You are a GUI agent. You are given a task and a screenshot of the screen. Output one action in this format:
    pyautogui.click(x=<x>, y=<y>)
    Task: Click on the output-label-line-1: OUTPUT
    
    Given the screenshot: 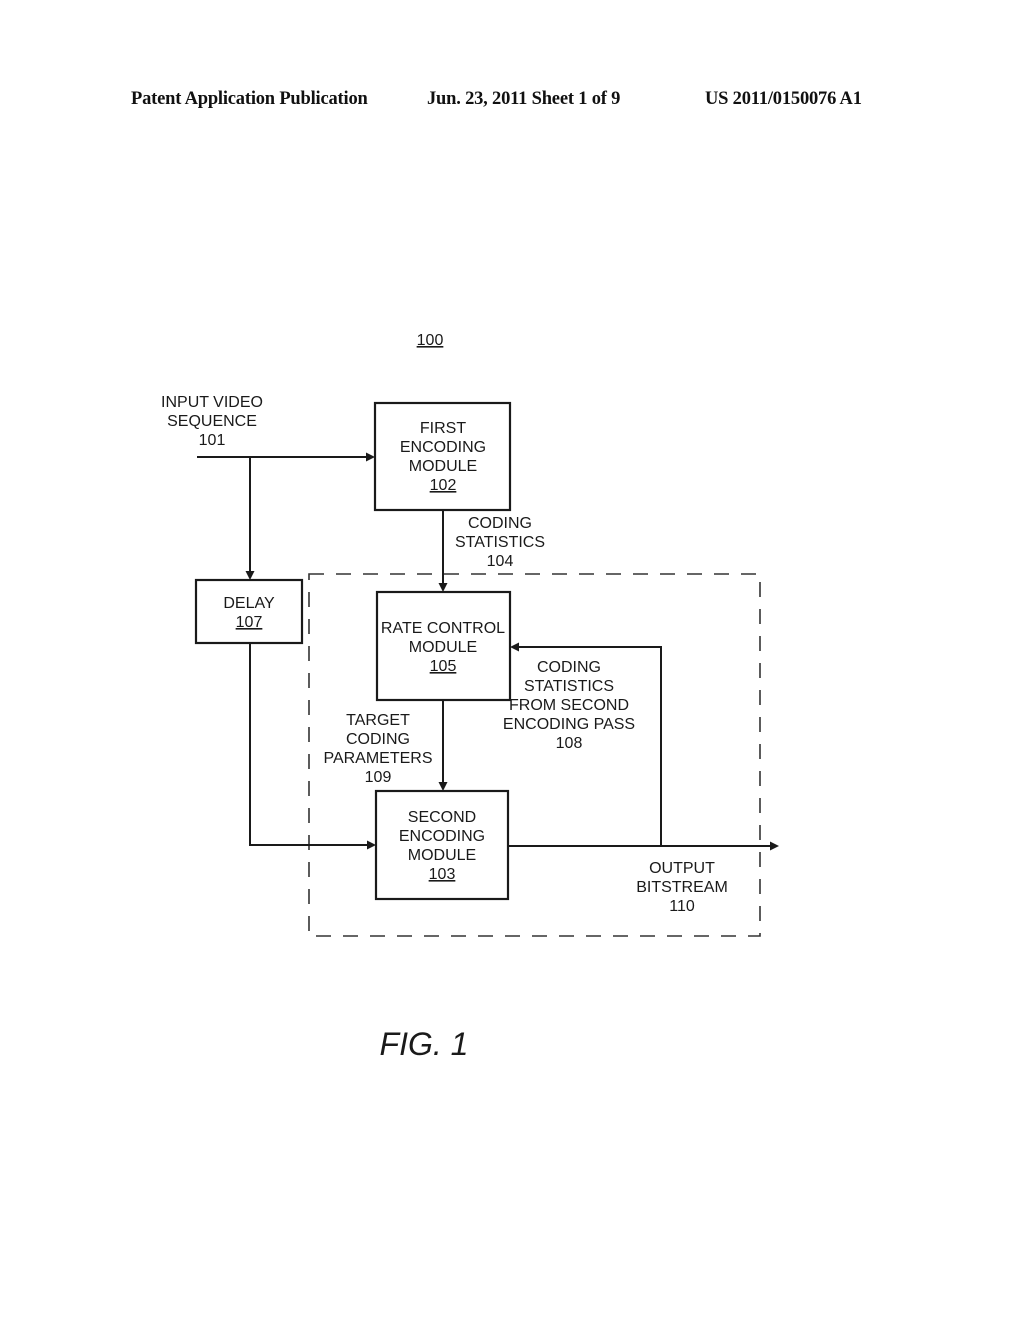 What is the action you would take?
    pyautogui.click(x=682, y=868)
    